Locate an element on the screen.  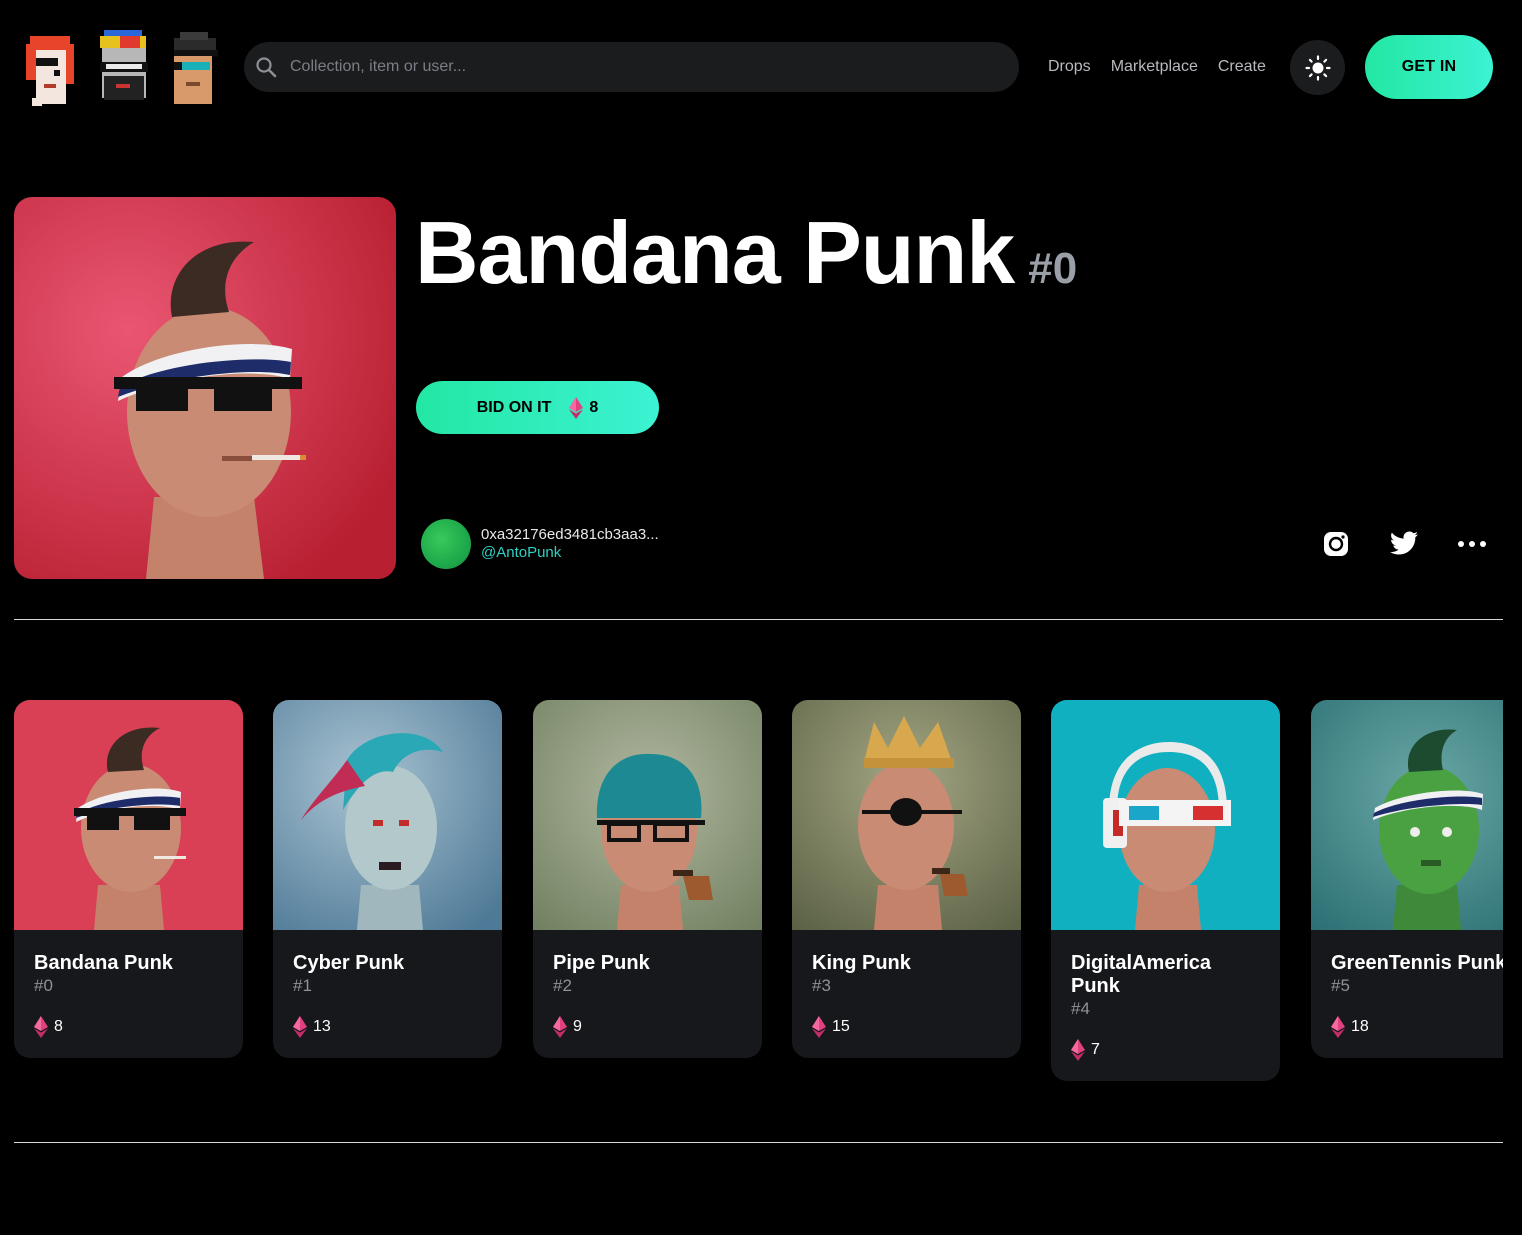
more-options-button is located at coordinates (1472, 544).